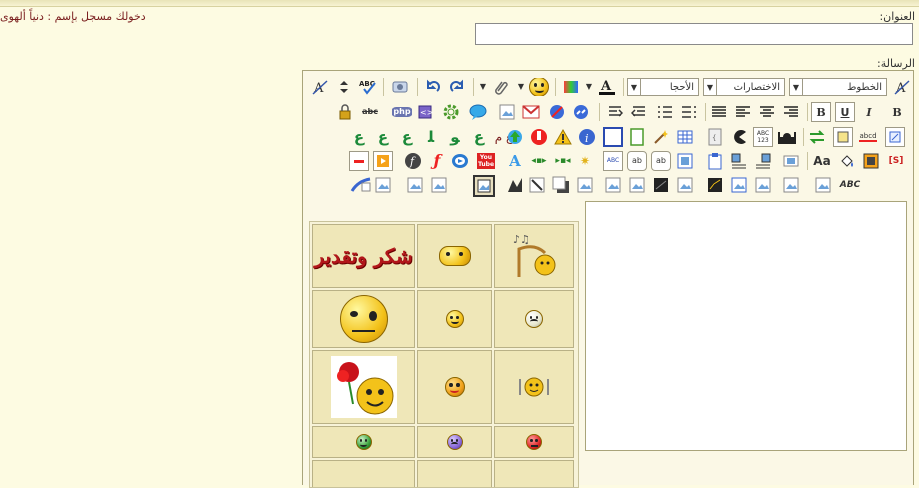 The height and width of the screenshot is (488, 919). What do you see at coordinates (363, 256) in the screenshot?
I see `thanks-smilie: شكر وتقدير` at bounding box center [363, 256].